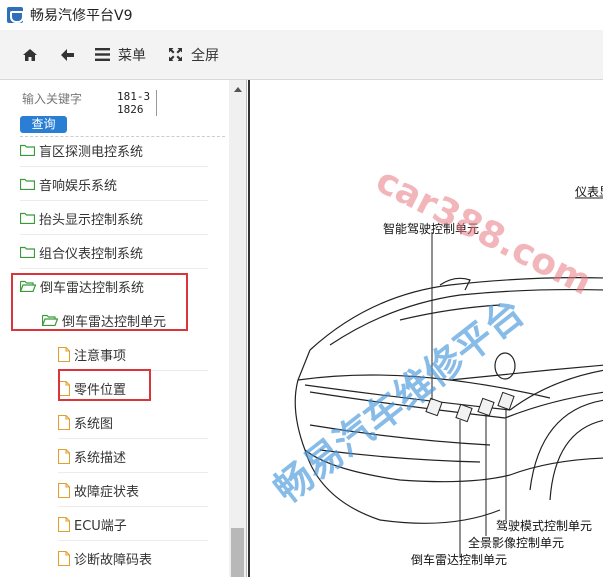  What do you see at coordinates (459, 560) in the screenshot?
I see `diagram-label-radar: 倒车雷达控制单元` at bounding box center [459, 560].